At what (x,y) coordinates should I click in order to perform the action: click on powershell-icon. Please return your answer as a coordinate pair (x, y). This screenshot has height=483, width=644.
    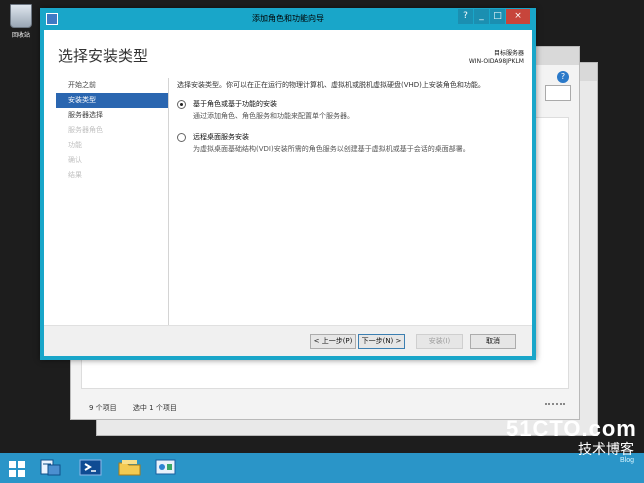
    Looking at the image, I should click on (90, 467).